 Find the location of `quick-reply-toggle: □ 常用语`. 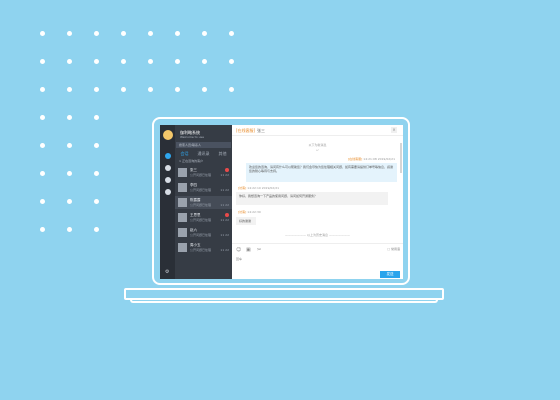

quick-reply-toggle: □ 常用语 is located at coordinates (393, 249).